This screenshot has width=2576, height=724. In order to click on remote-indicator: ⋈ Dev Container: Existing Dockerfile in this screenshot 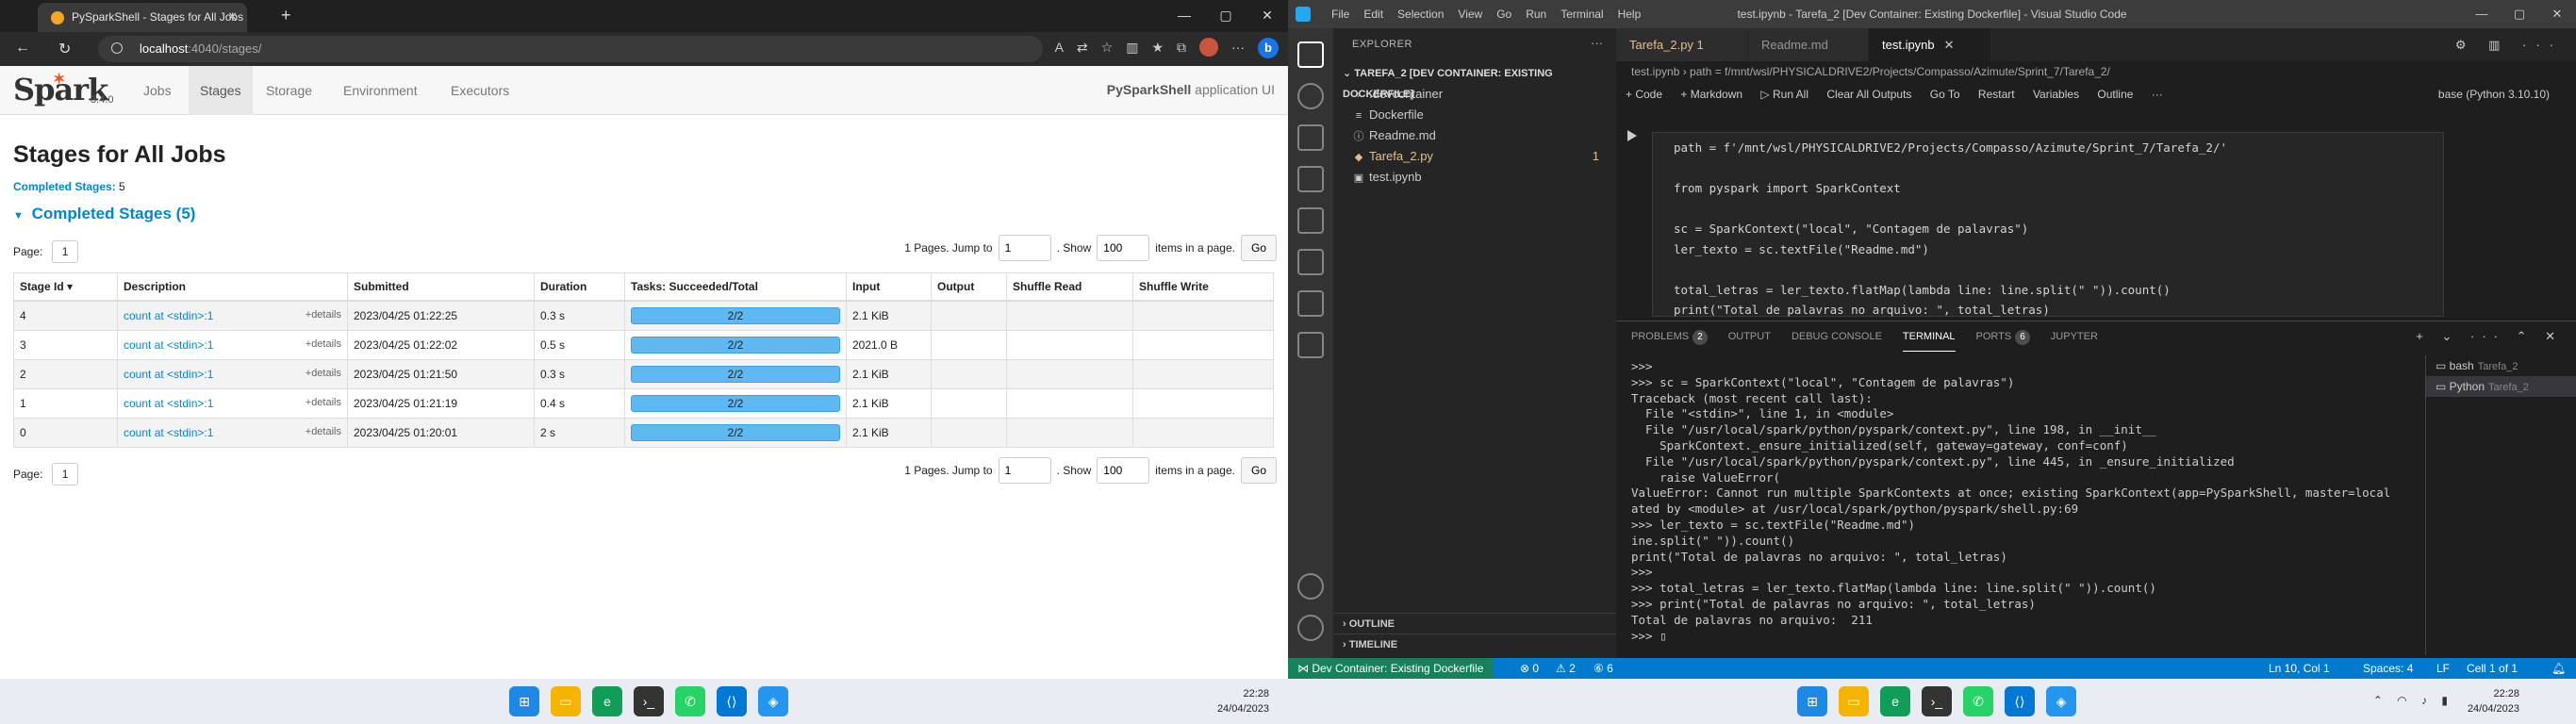, I will do `click(1391, 668)`.